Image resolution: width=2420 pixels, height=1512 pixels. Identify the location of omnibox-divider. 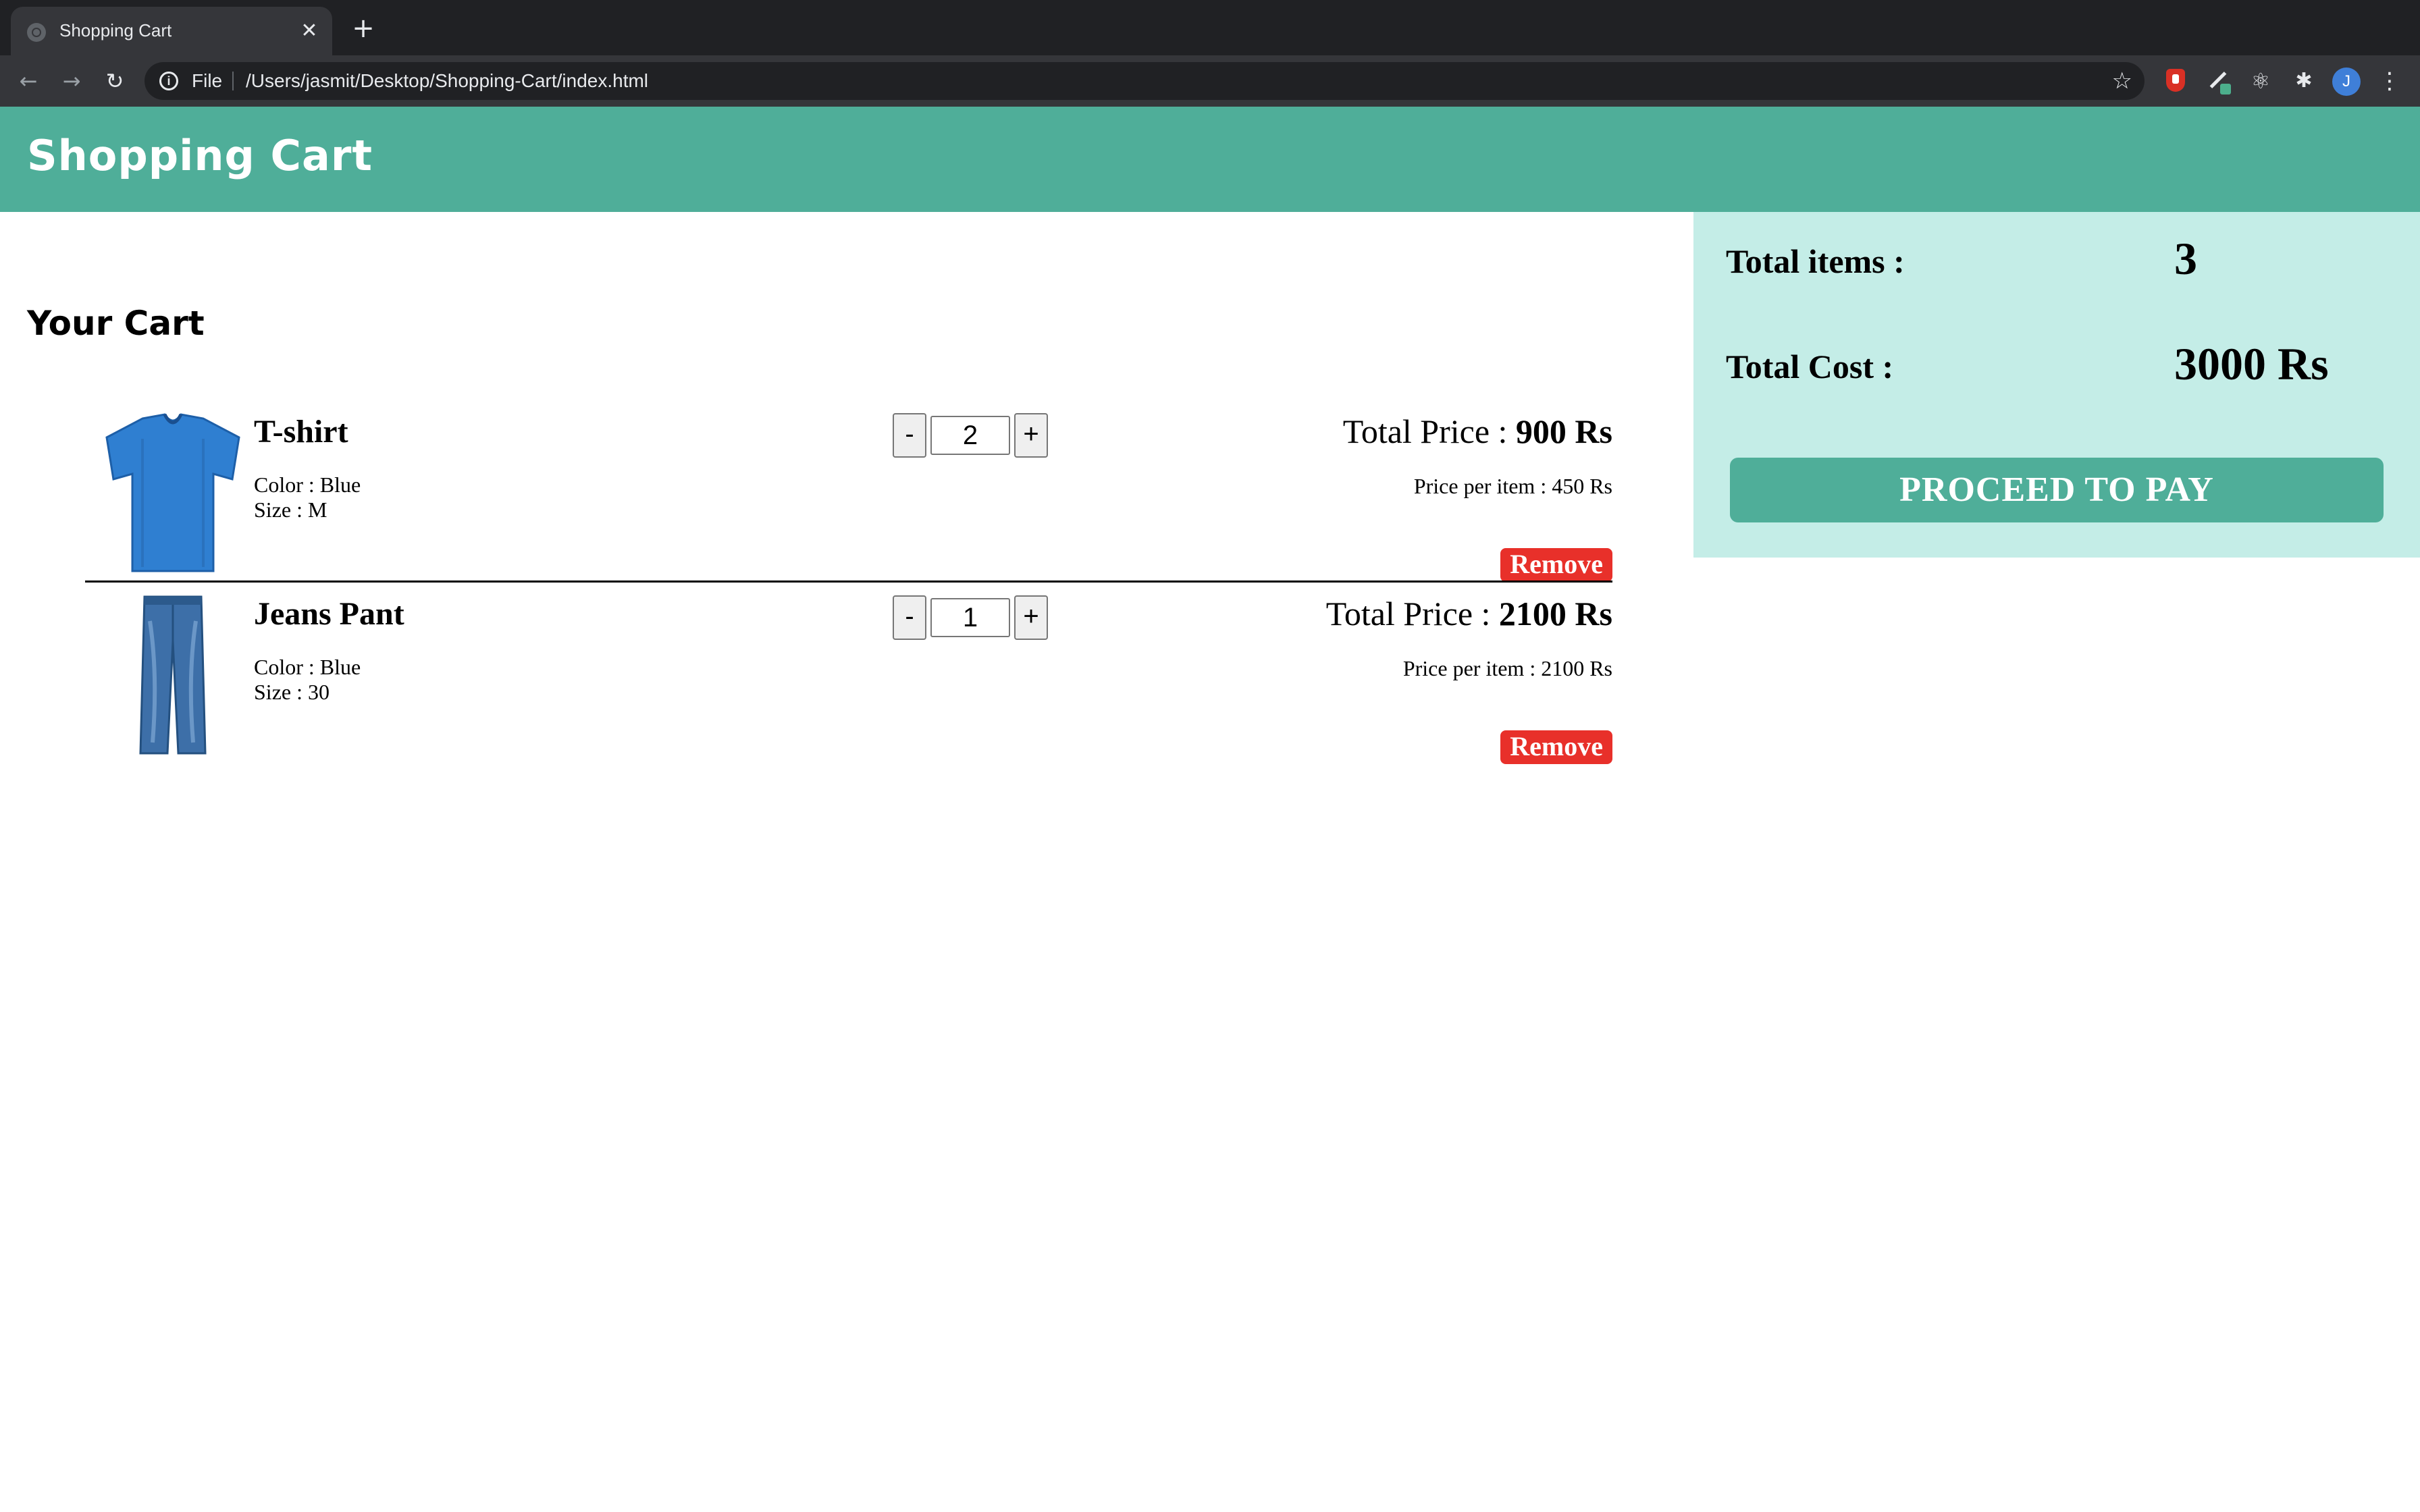
(233, 81).